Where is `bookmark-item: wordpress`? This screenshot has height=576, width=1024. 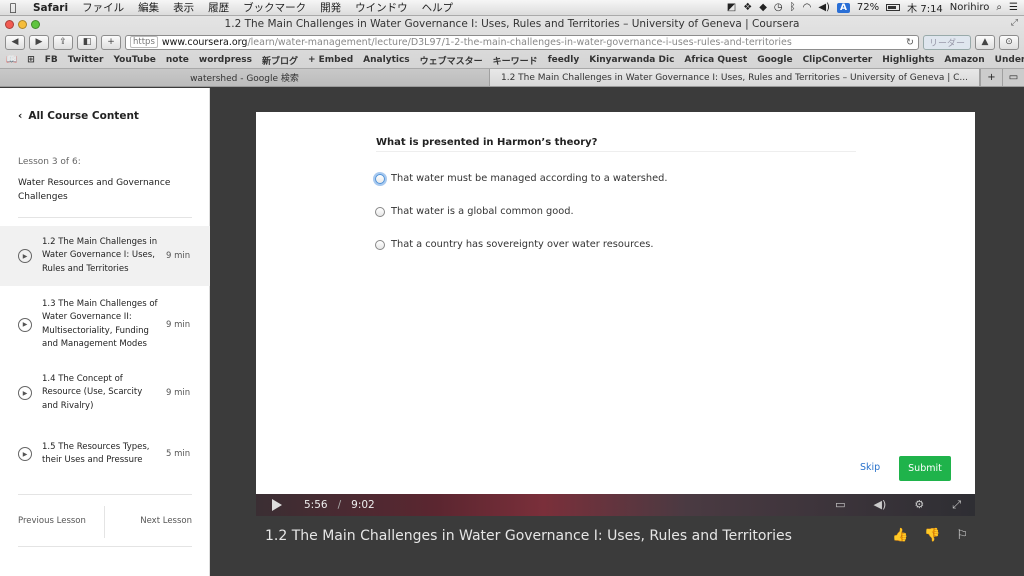 bookmark-item: wordpress is located at coordinates (225, 60).